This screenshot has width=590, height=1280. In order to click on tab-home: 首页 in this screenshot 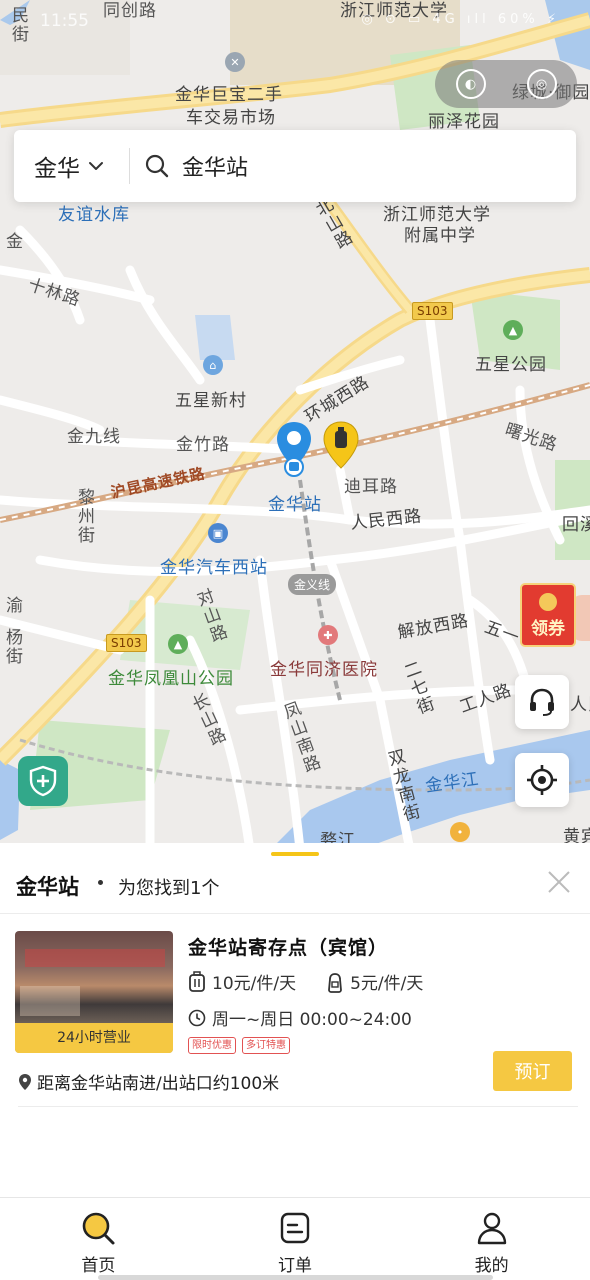, I will do `click(98, 1239)`.